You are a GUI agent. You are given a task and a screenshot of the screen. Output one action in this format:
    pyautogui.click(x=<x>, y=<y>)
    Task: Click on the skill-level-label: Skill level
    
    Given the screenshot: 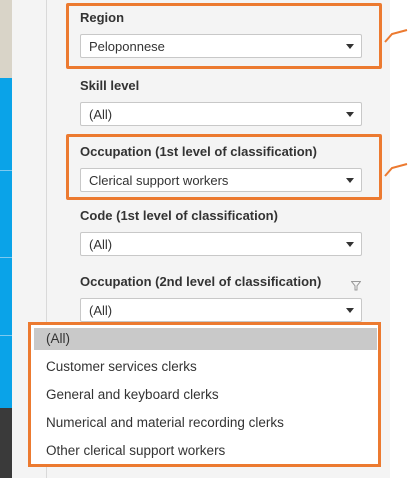 What is the action you would take?
    pyautogui.click(x=110, y=85)
    